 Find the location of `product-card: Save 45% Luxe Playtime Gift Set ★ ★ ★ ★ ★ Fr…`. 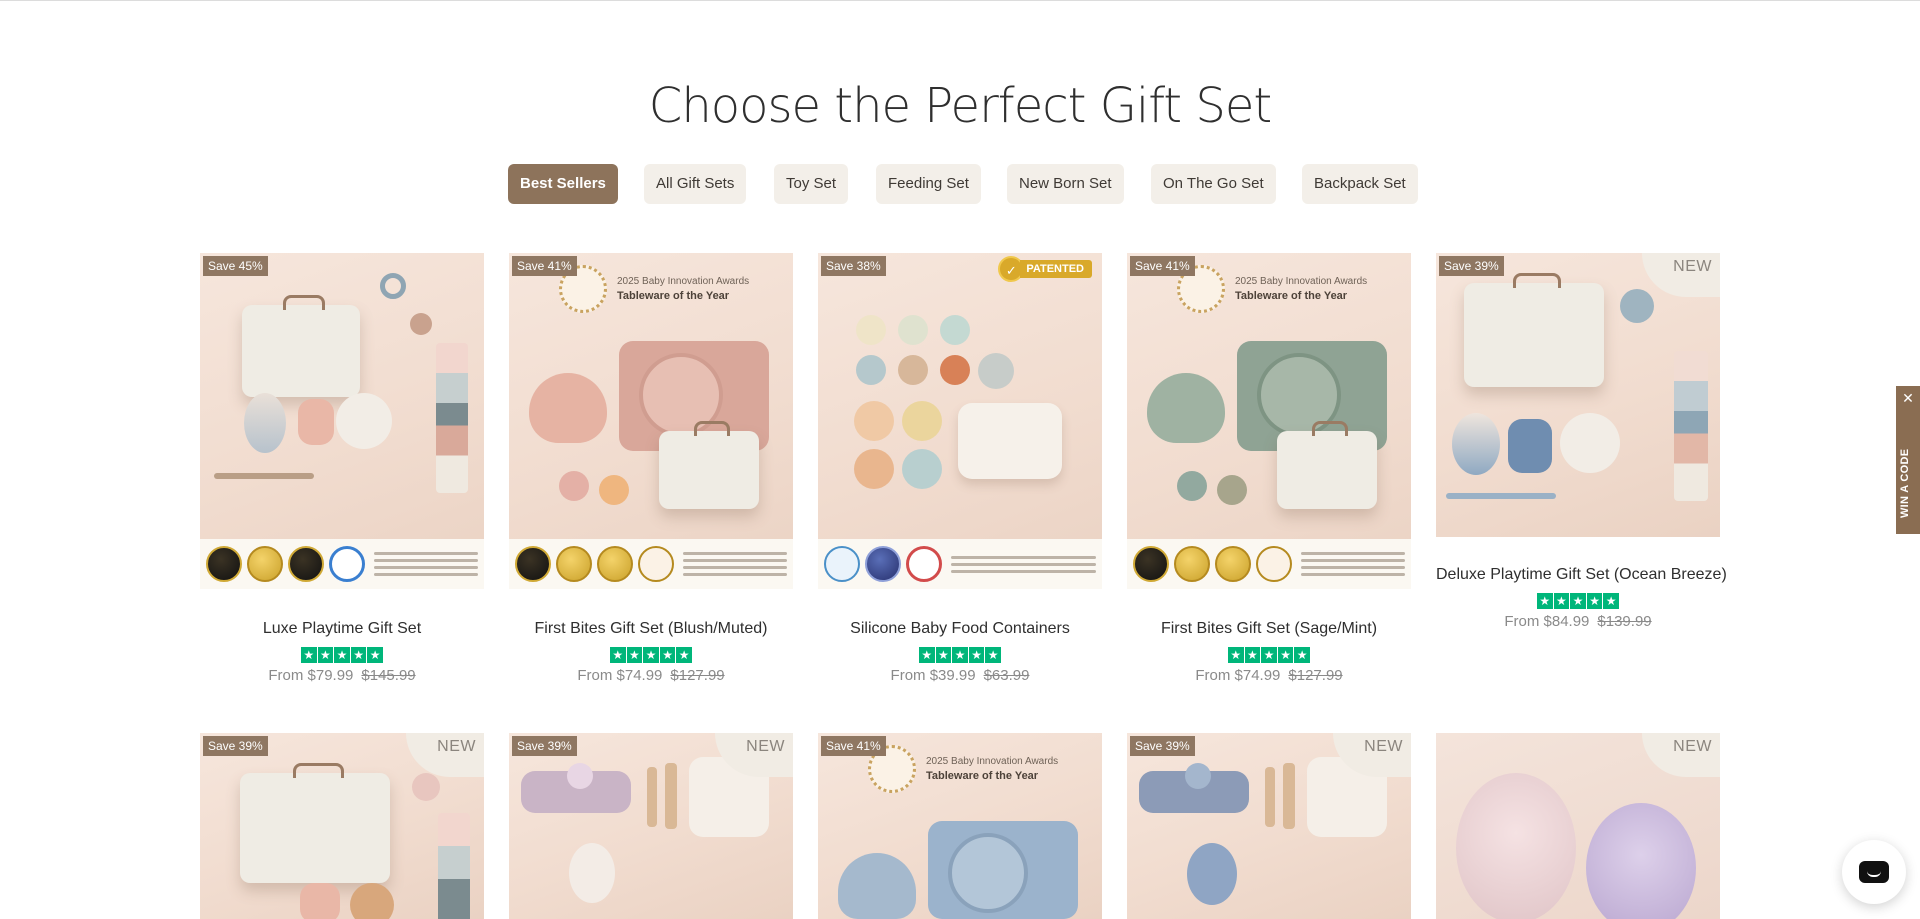

product-card: Save 45% Luxe Playtime Gift Set ★ ★ ★ ★ ★ Fr… is located at coordinates (342, 468).